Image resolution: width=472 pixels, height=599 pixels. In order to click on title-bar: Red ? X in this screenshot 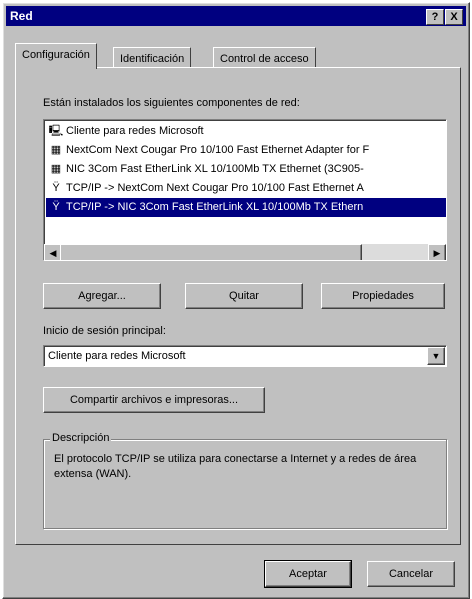, I will do `click(236, 16)`.